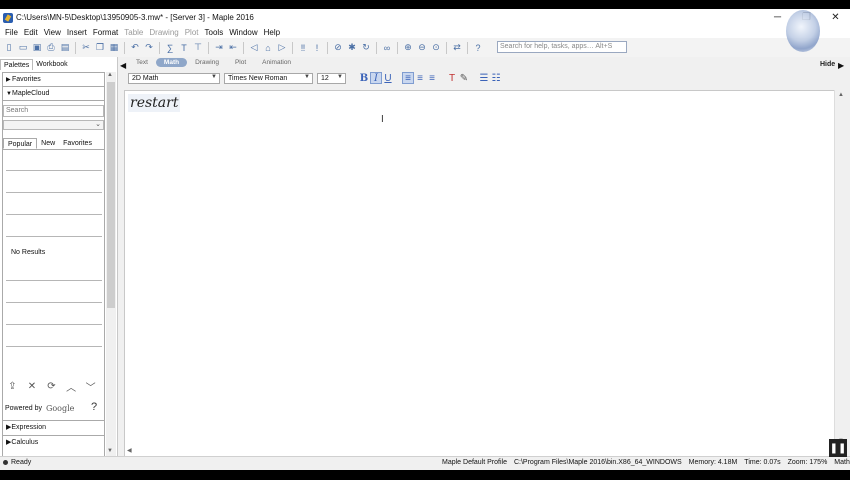 This screenshot has width=850, height=480. What do you see at coordinates (170, 48) in the screenshot?
I see `insert-math-icon: ∑` at bounding box center [170, 48].